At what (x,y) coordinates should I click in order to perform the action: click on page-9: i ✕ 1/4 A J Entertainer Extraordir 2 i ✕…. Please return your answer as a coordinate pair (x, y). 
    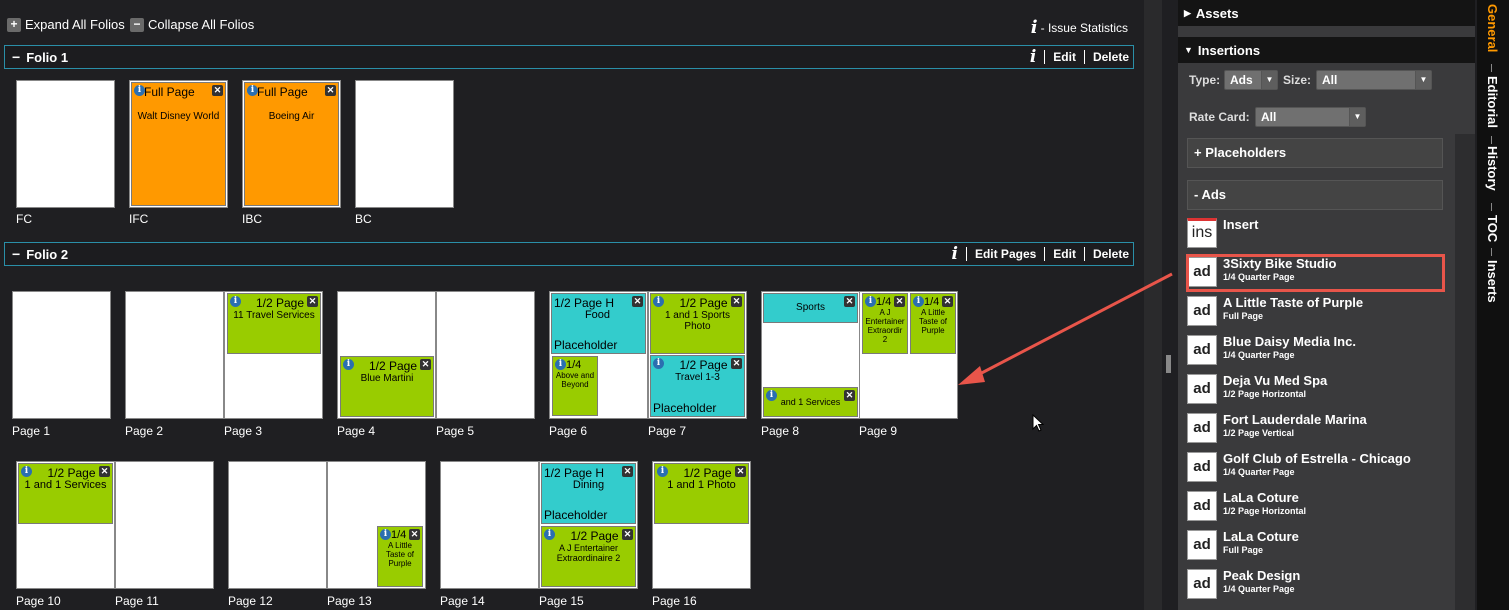
    Looking at the image, I should click on (908, 355).